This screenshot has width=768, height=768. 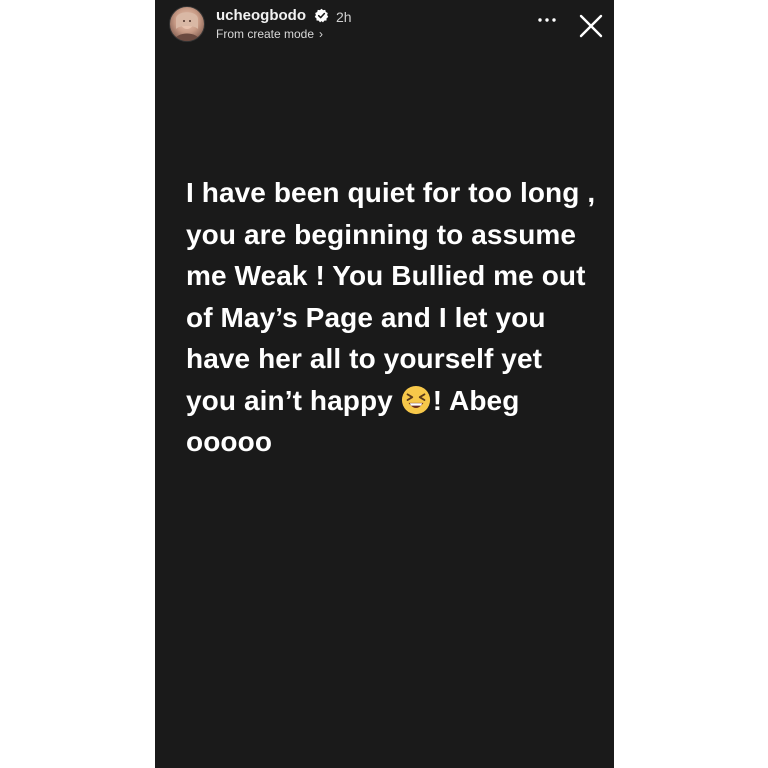 I want to click on profile-photo, so click(x=187, y=26).